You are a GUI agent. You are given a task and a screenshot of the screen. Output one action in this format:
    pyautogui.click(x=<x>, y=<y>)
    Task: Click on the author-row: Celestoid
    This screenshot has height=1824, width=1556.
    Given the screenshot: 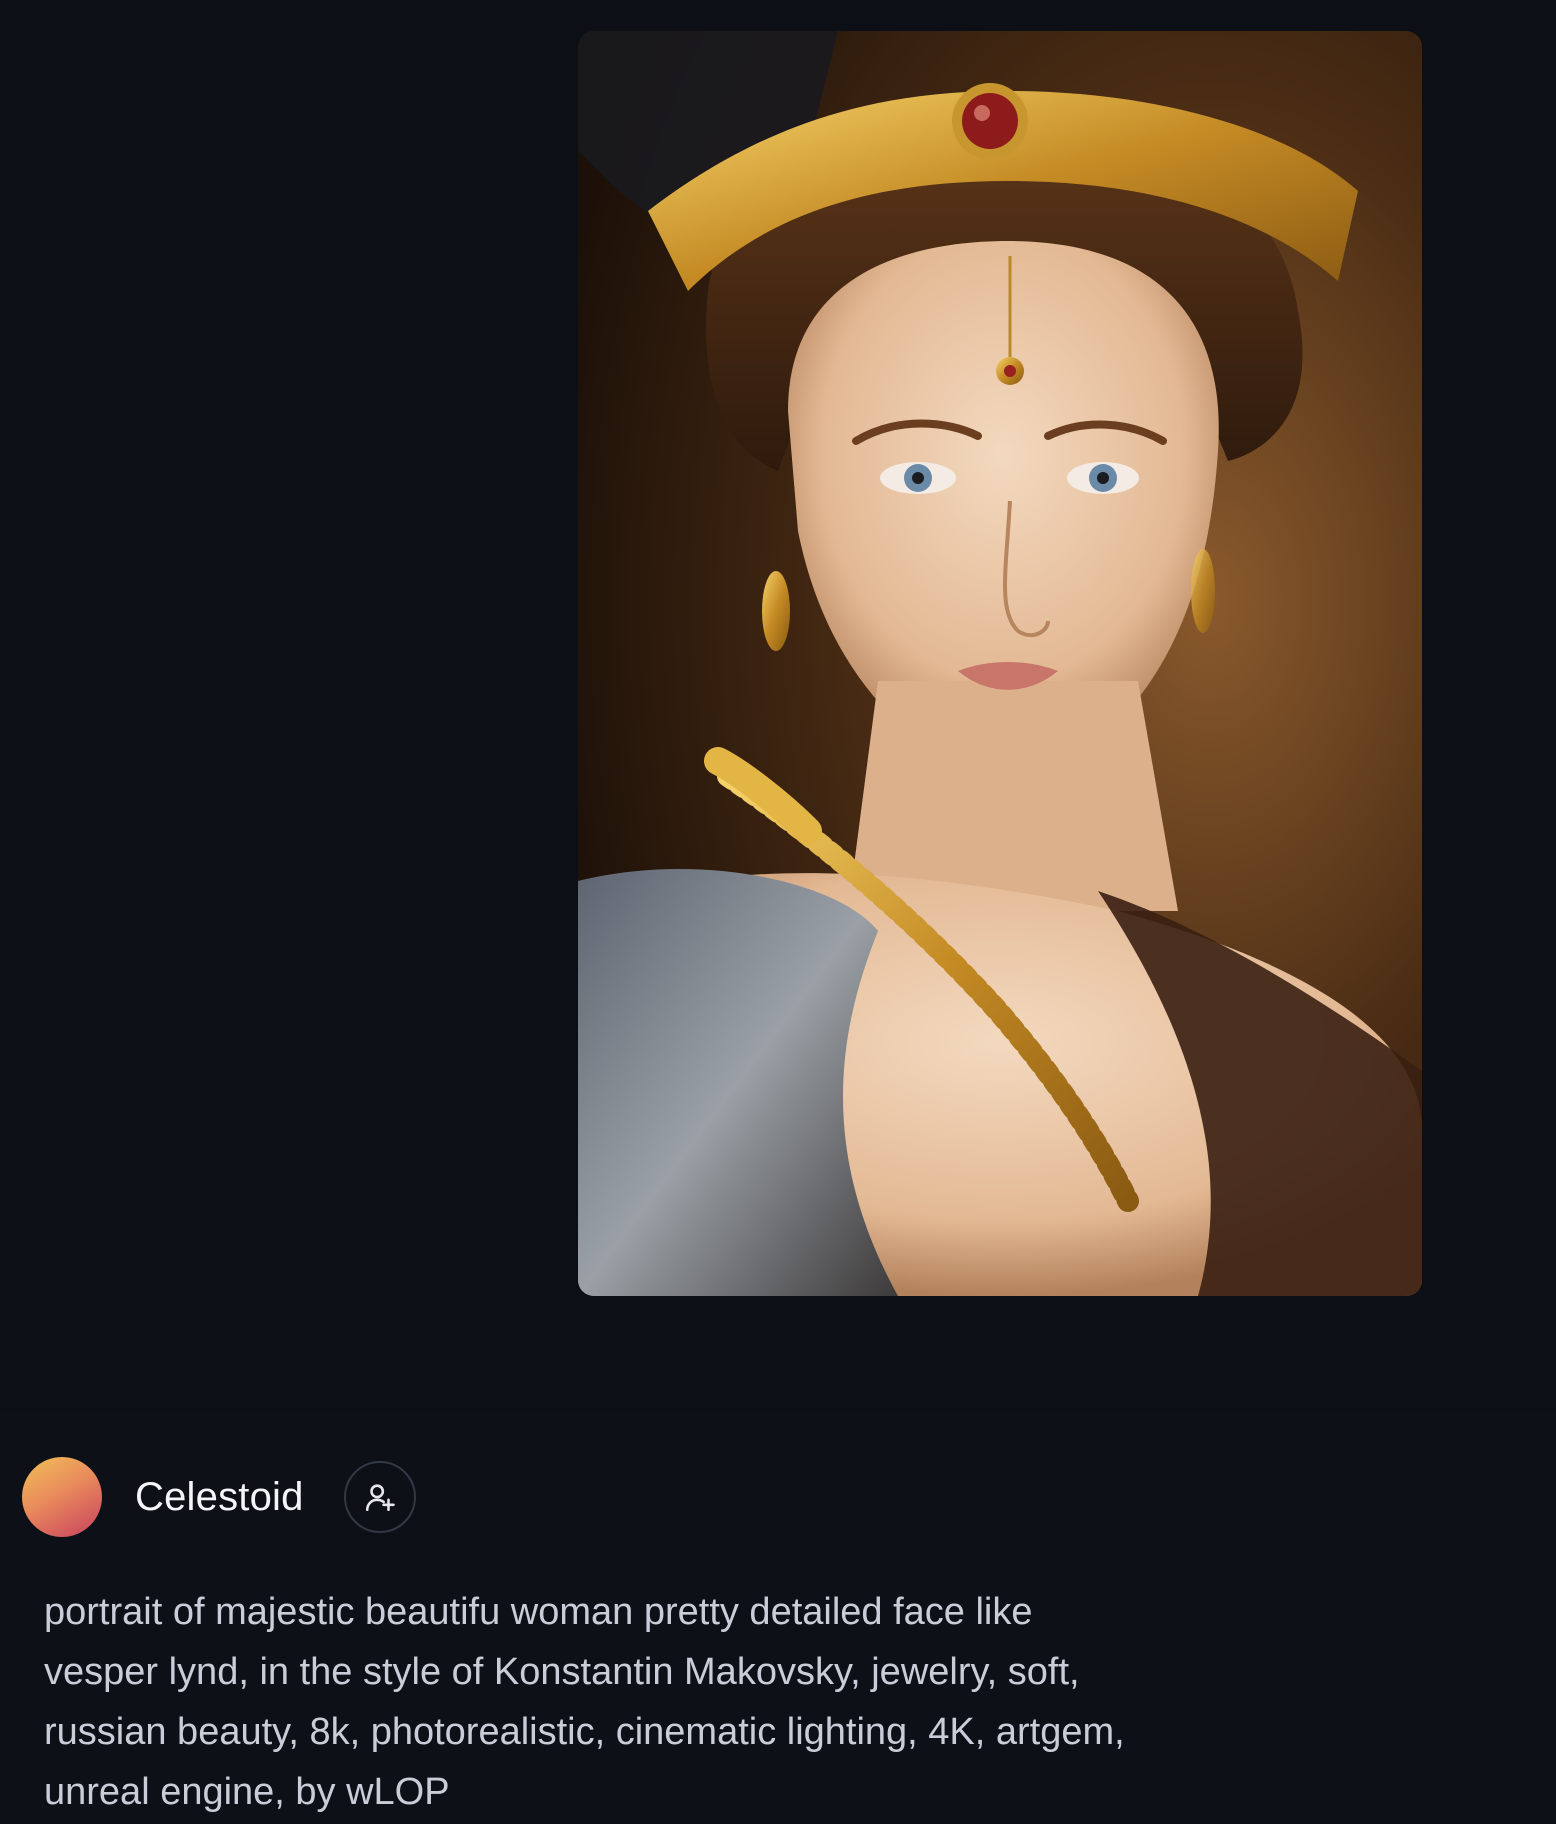 What is the action you would take?
    pyautogui.click(x=219, y=1497)
    